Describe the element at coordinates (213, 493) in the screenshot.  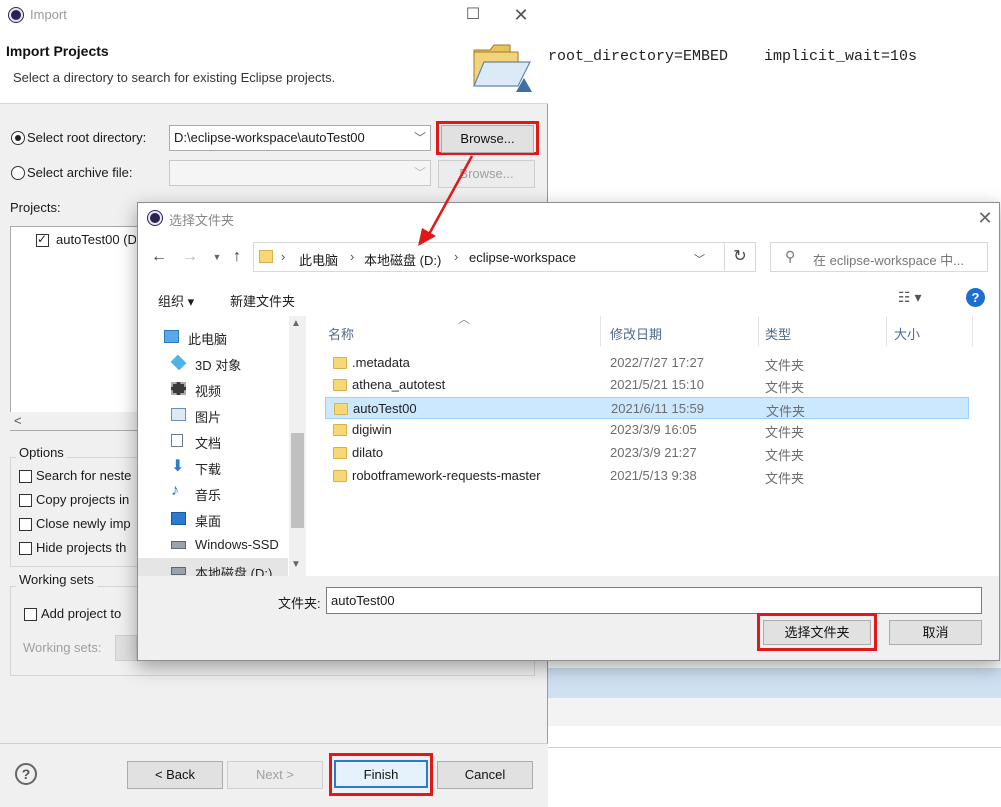
I see `nav-item-music: ♪ 音乐` at that location.